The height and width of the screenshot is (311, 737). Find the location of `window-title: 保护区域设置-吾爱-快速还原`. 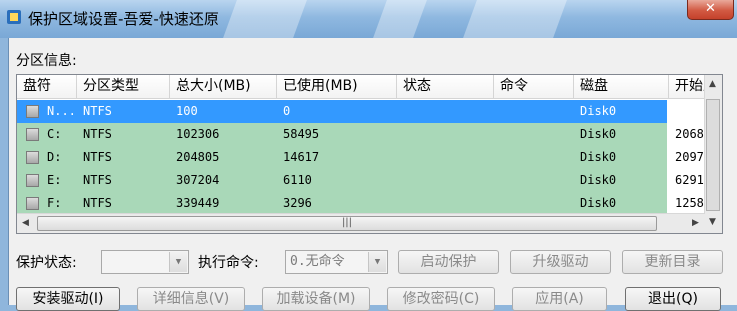

window-title: 保护区域设置-吾爱-快速还原 is located at coordinates (123, 19).